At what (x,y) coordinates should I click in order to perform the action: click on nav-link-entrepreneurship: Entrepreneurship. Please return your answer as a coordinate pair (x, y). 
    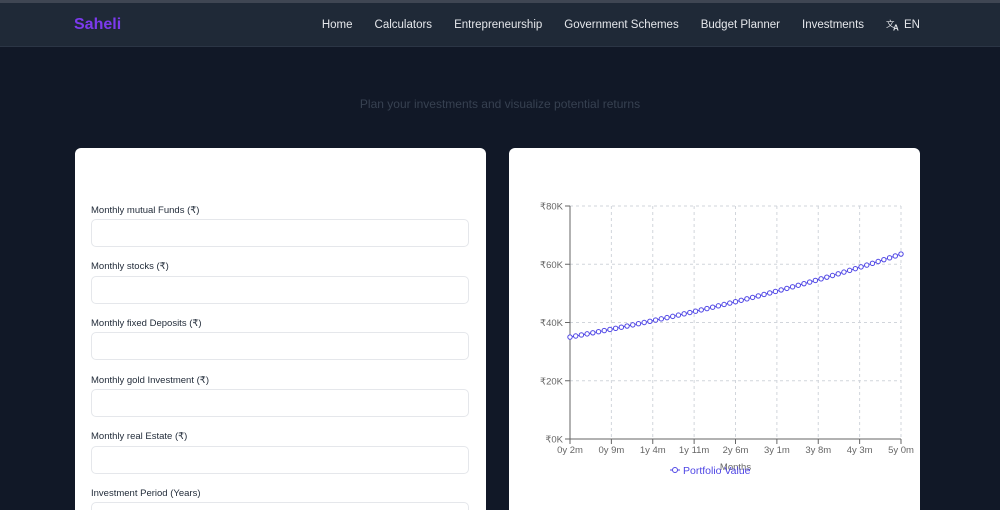
    Looking at the image, I should click on (498, 25).